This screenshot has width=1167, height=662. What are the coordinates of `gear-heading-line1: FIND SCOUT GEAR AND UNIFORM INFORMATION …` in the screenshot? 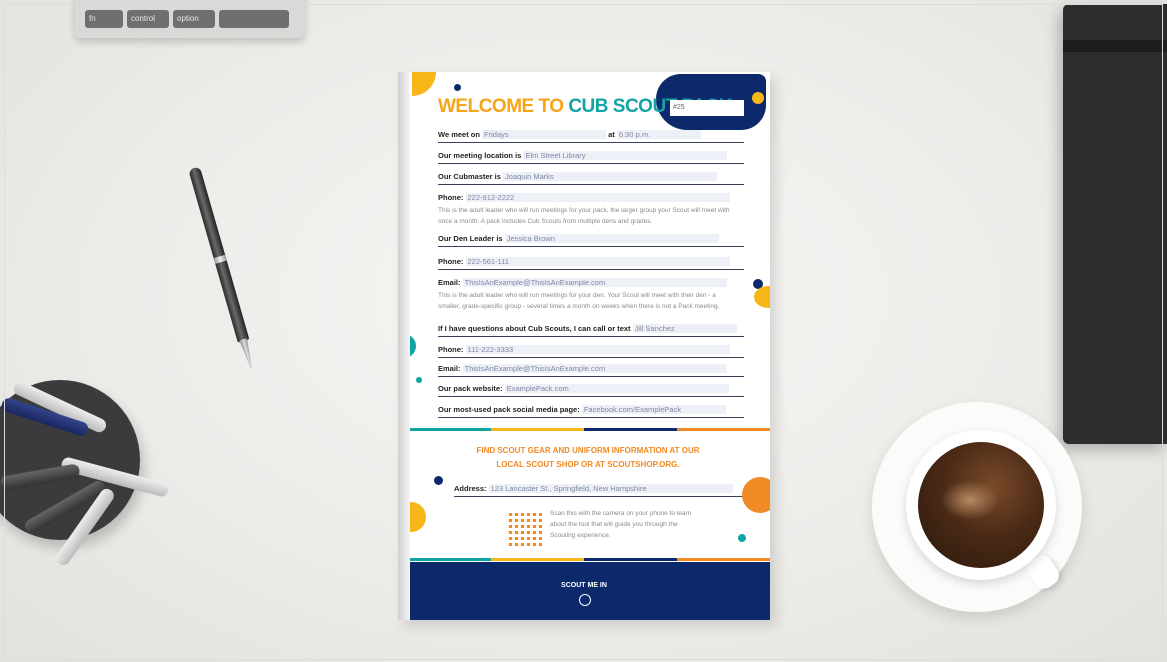 It's located at (588, 450).